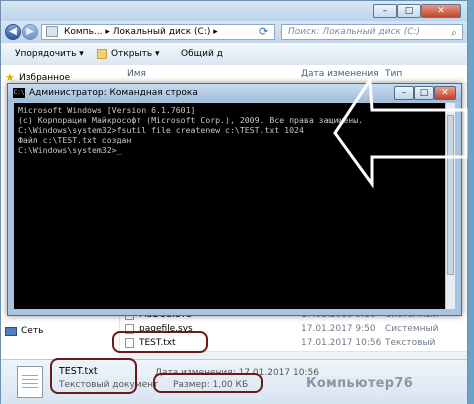 This screenshot has width=474, height=404. I want to click on annotation-layer, so click(400, 132).